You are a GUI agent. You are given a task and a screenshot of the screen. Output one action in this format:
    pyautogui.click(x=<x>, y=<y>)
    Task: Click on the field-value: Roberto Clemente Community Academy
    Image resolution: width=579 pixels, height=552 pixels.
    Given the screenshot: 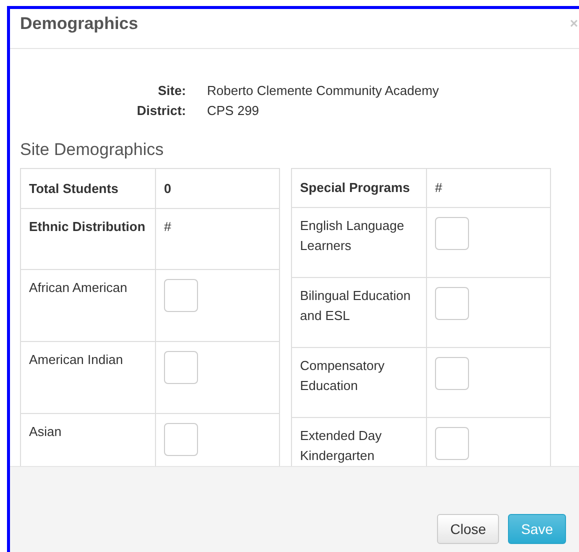 What is the action you would take?
    pyautogui.click(x=323, y=90)
    